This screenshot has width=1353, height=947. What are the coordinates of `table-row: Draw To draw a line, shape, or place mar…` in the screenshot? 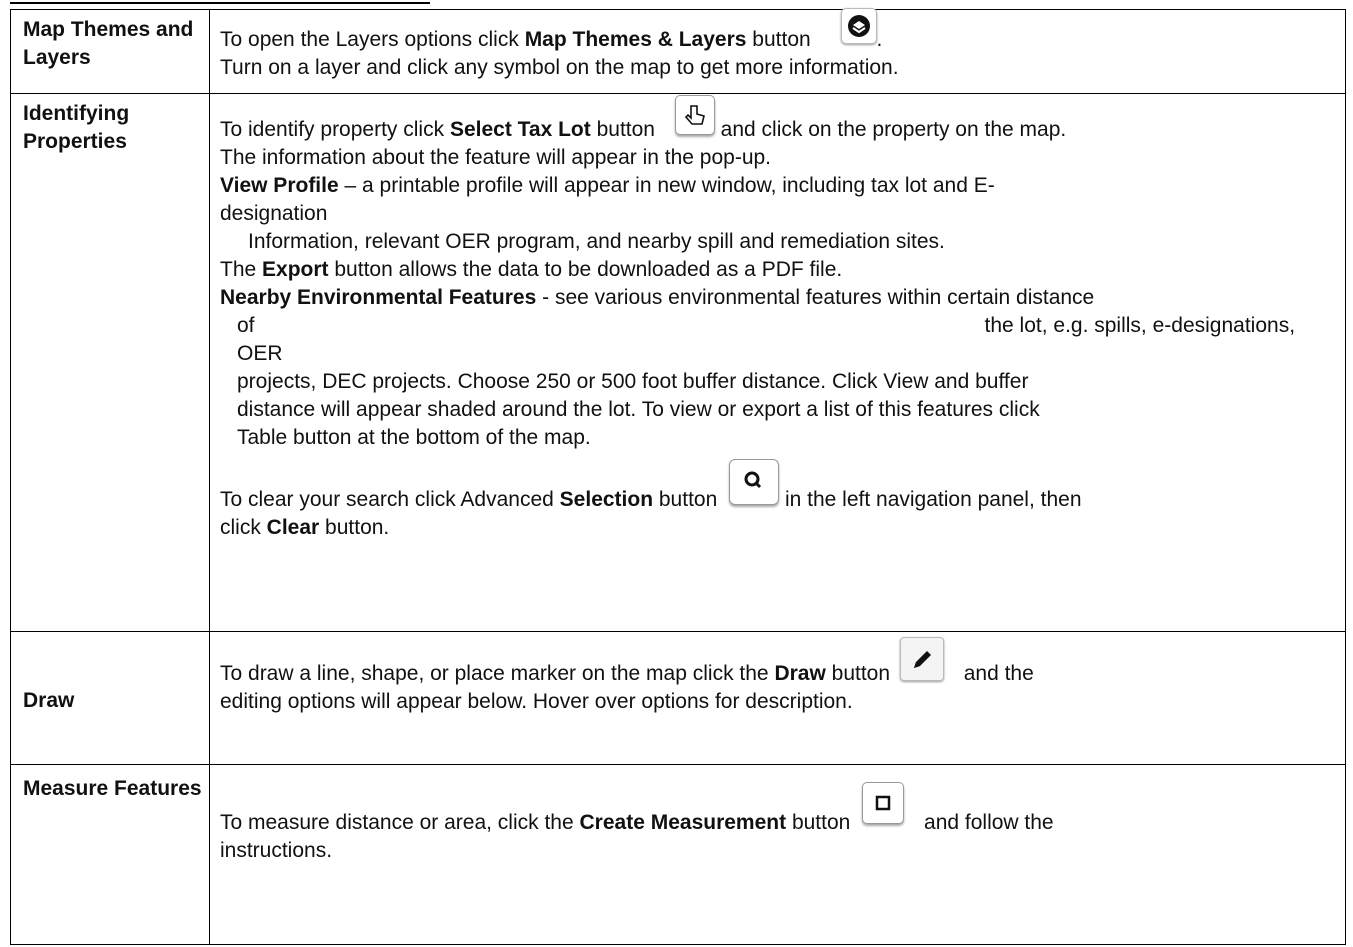 It's located at (678, 698).